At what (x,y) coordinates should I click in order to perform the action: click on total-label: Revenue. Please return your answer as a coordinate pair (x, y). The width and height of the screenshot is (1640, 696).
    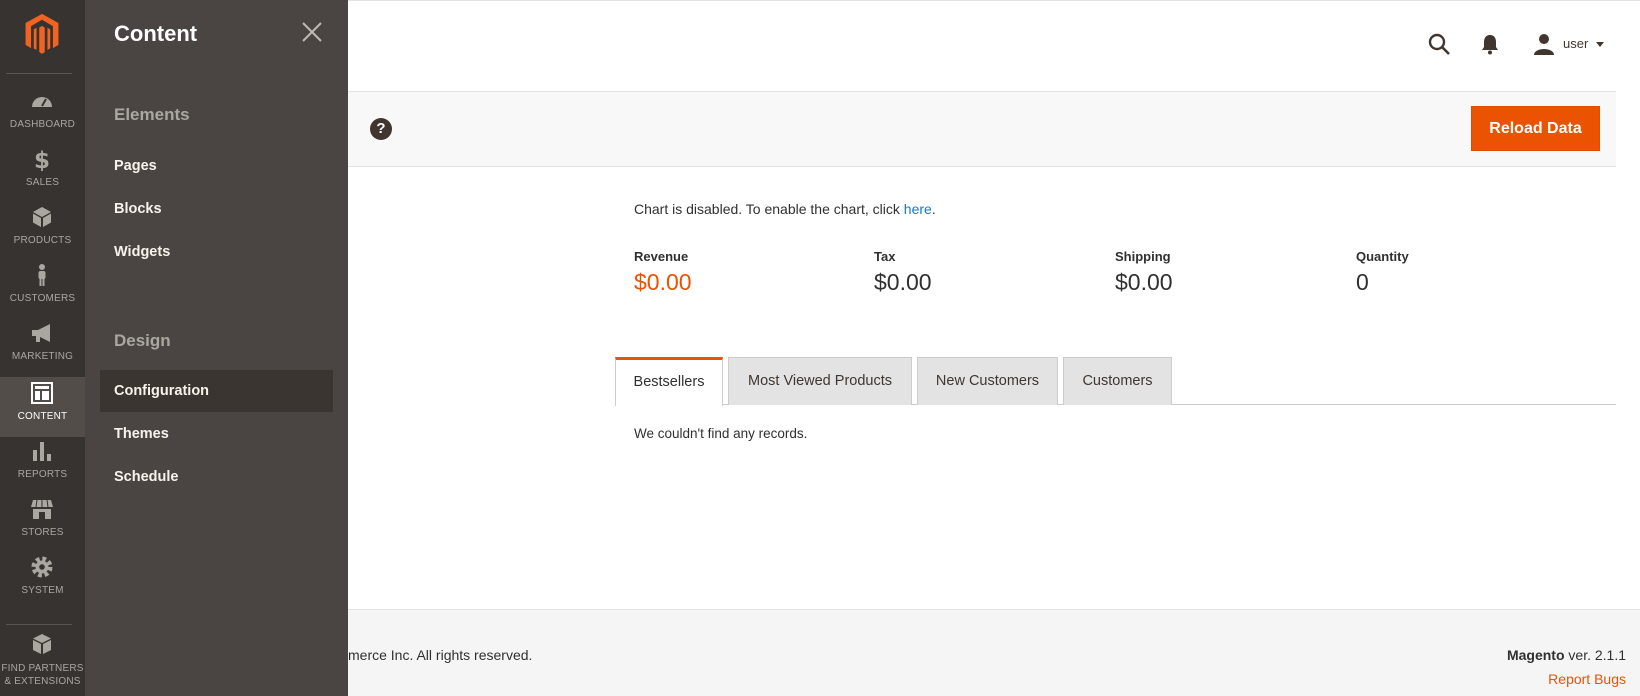
    Looking at the image, I should click on (661, 256).